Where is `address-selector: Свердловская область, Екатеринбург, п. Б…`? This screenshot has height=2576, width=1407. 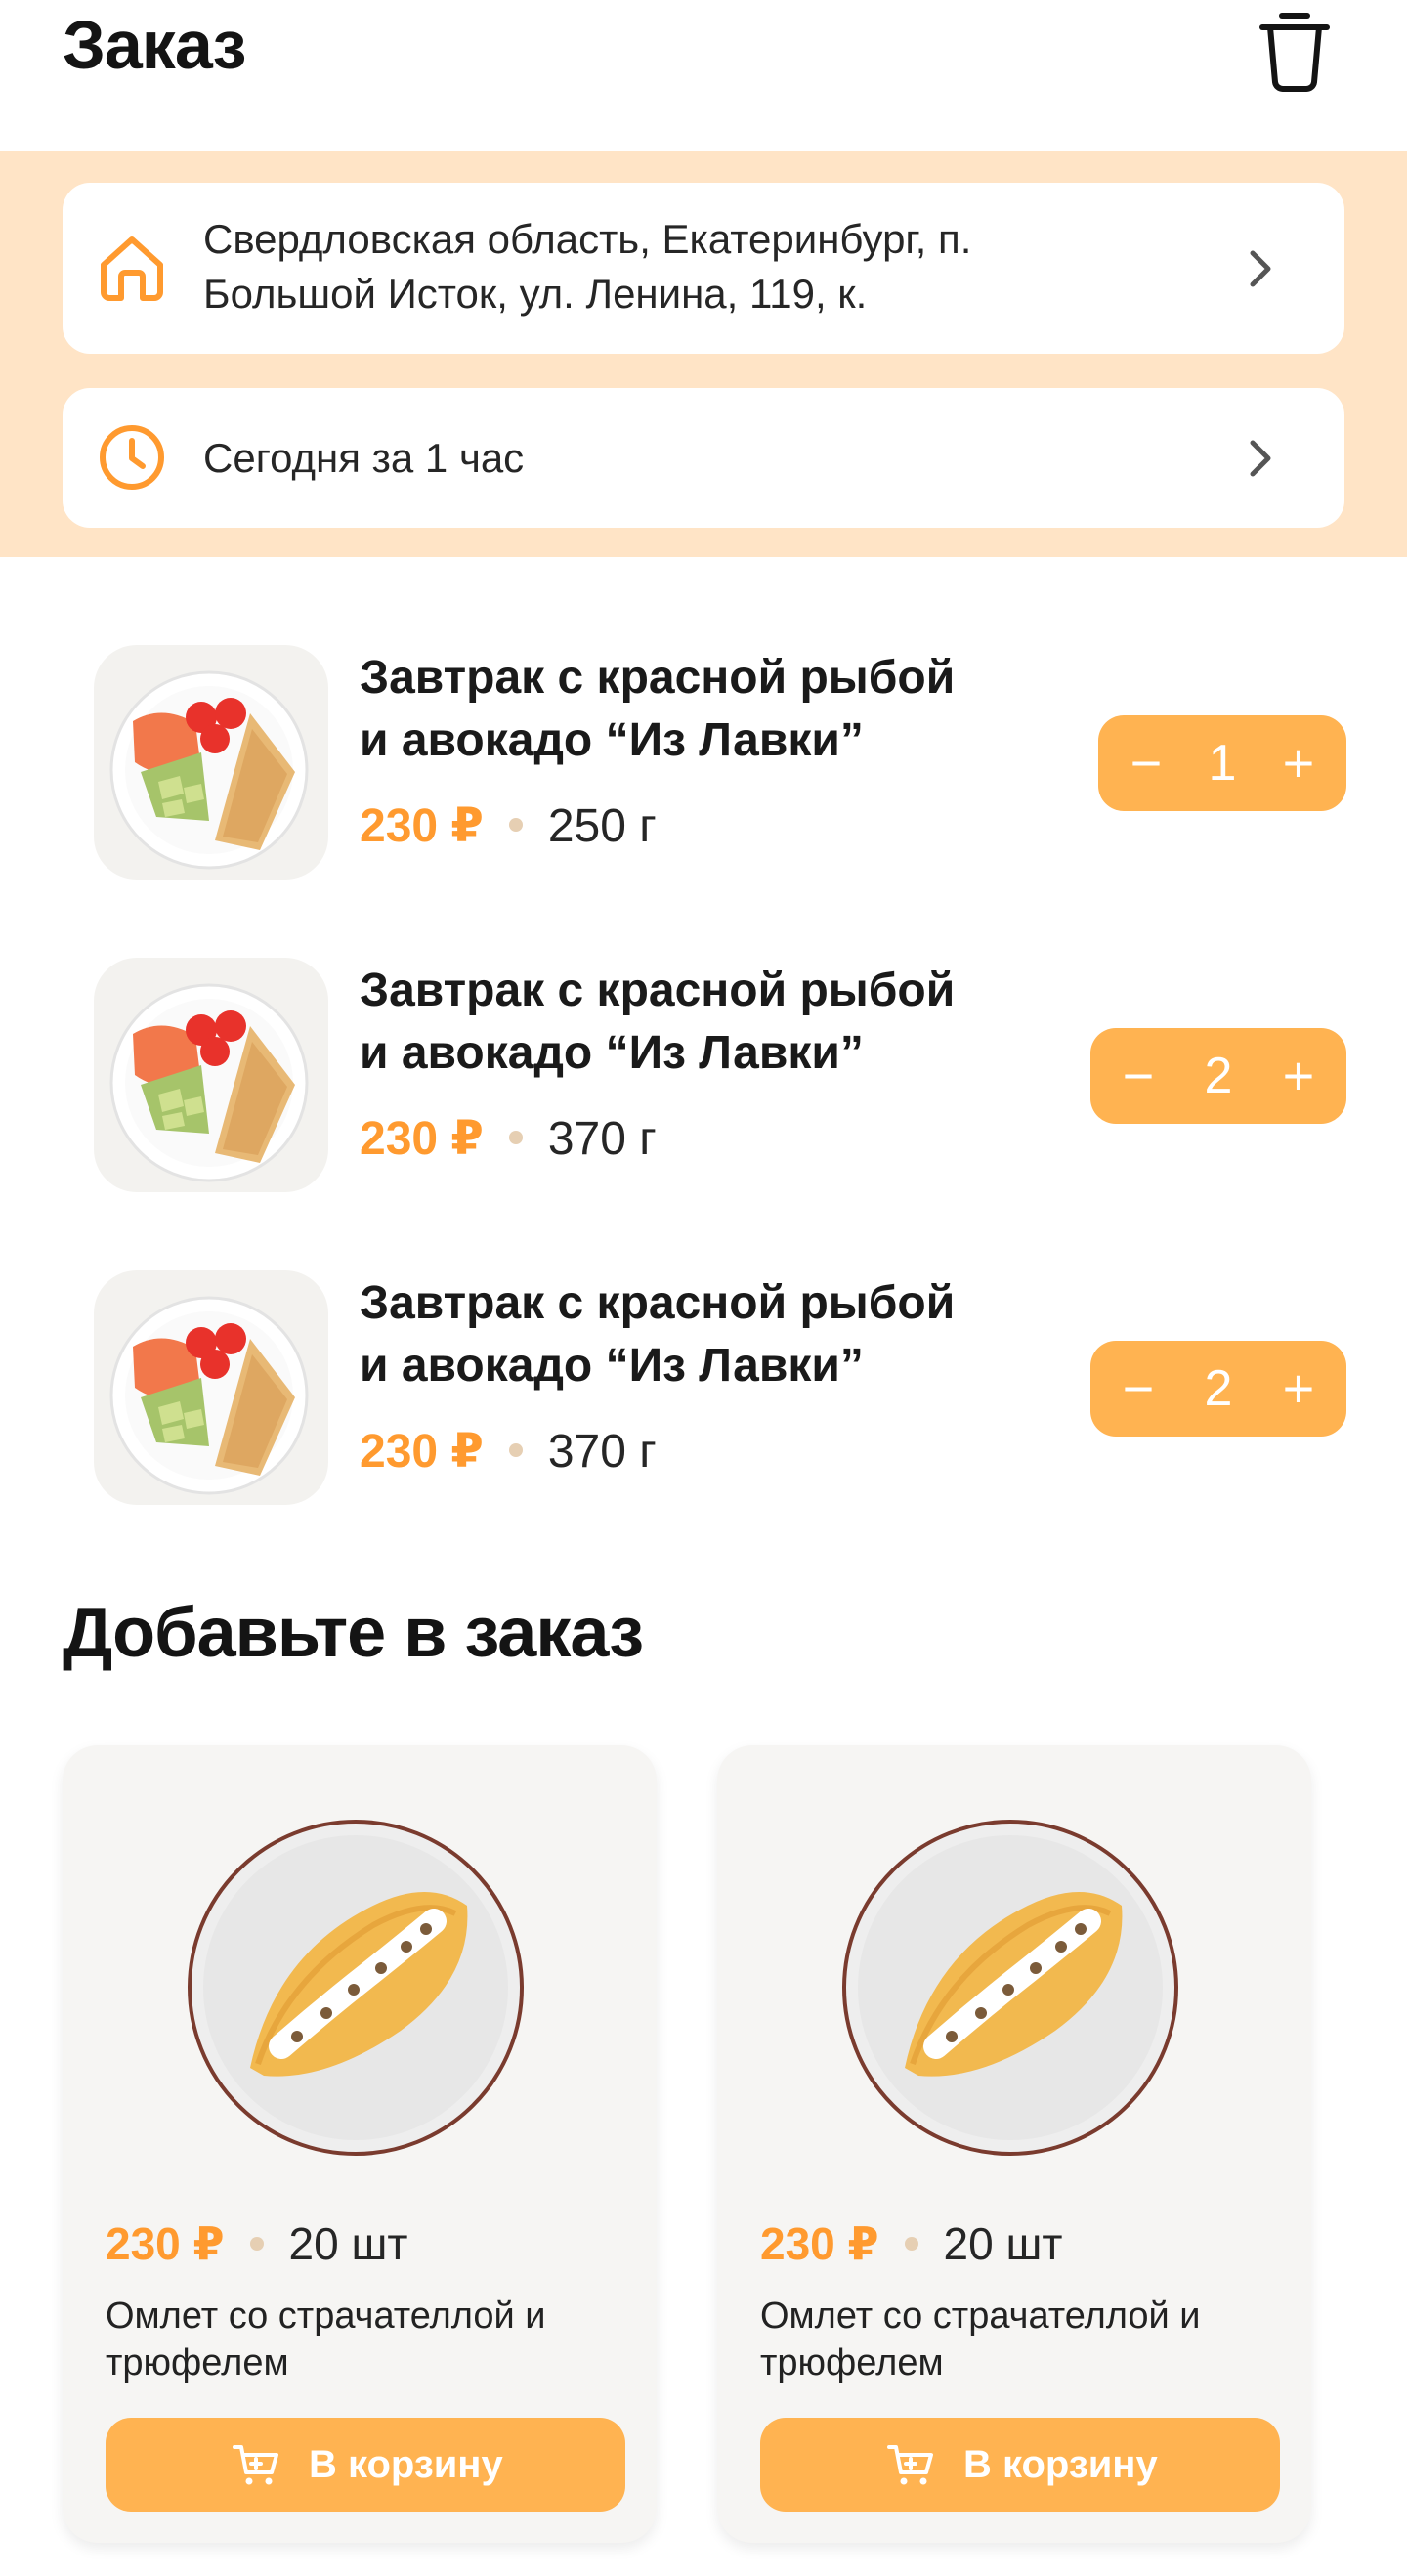
address-selector: Свердловская область, Екатеринбург, п. Б… is located at coordinates (703, 268).